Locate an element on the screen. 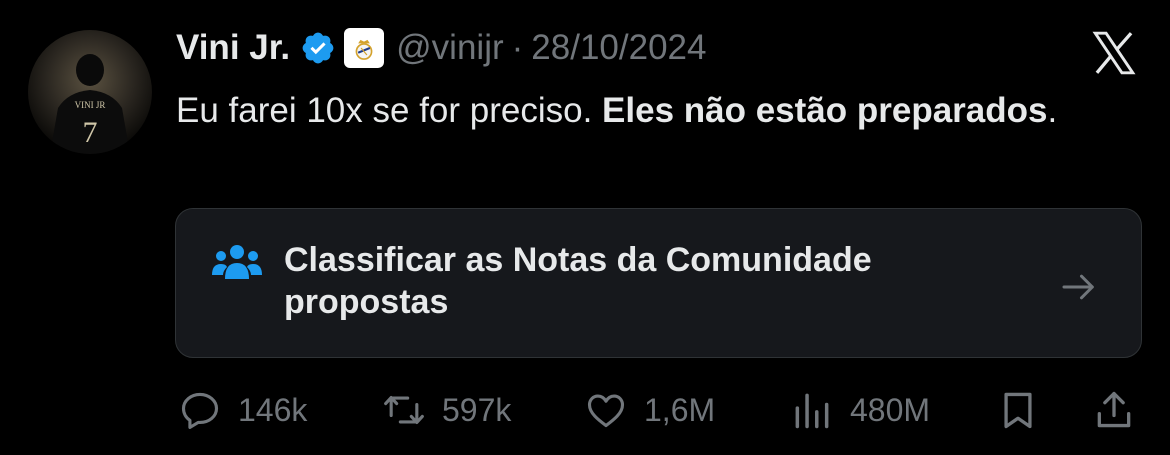 The height and width of the screenshot is (455, 1170). share-button is located at coordinates (1114, 410).